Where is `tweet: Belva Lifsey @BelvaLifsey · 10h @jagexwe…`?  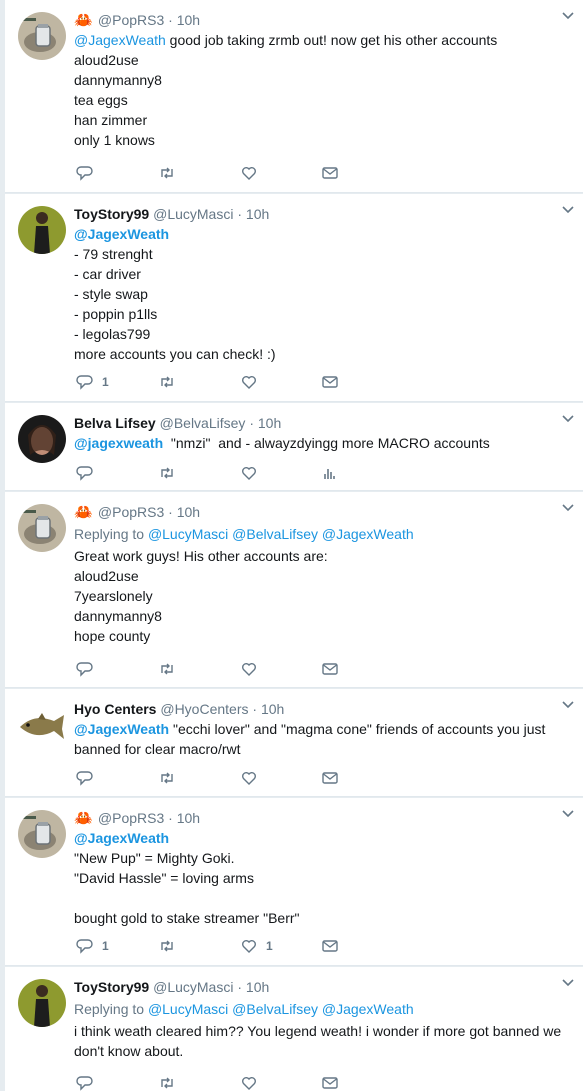 tweet: Belva Lifsey @BelvaLifsey · 10h @jagexwe… is located at coordinates (294, 447).